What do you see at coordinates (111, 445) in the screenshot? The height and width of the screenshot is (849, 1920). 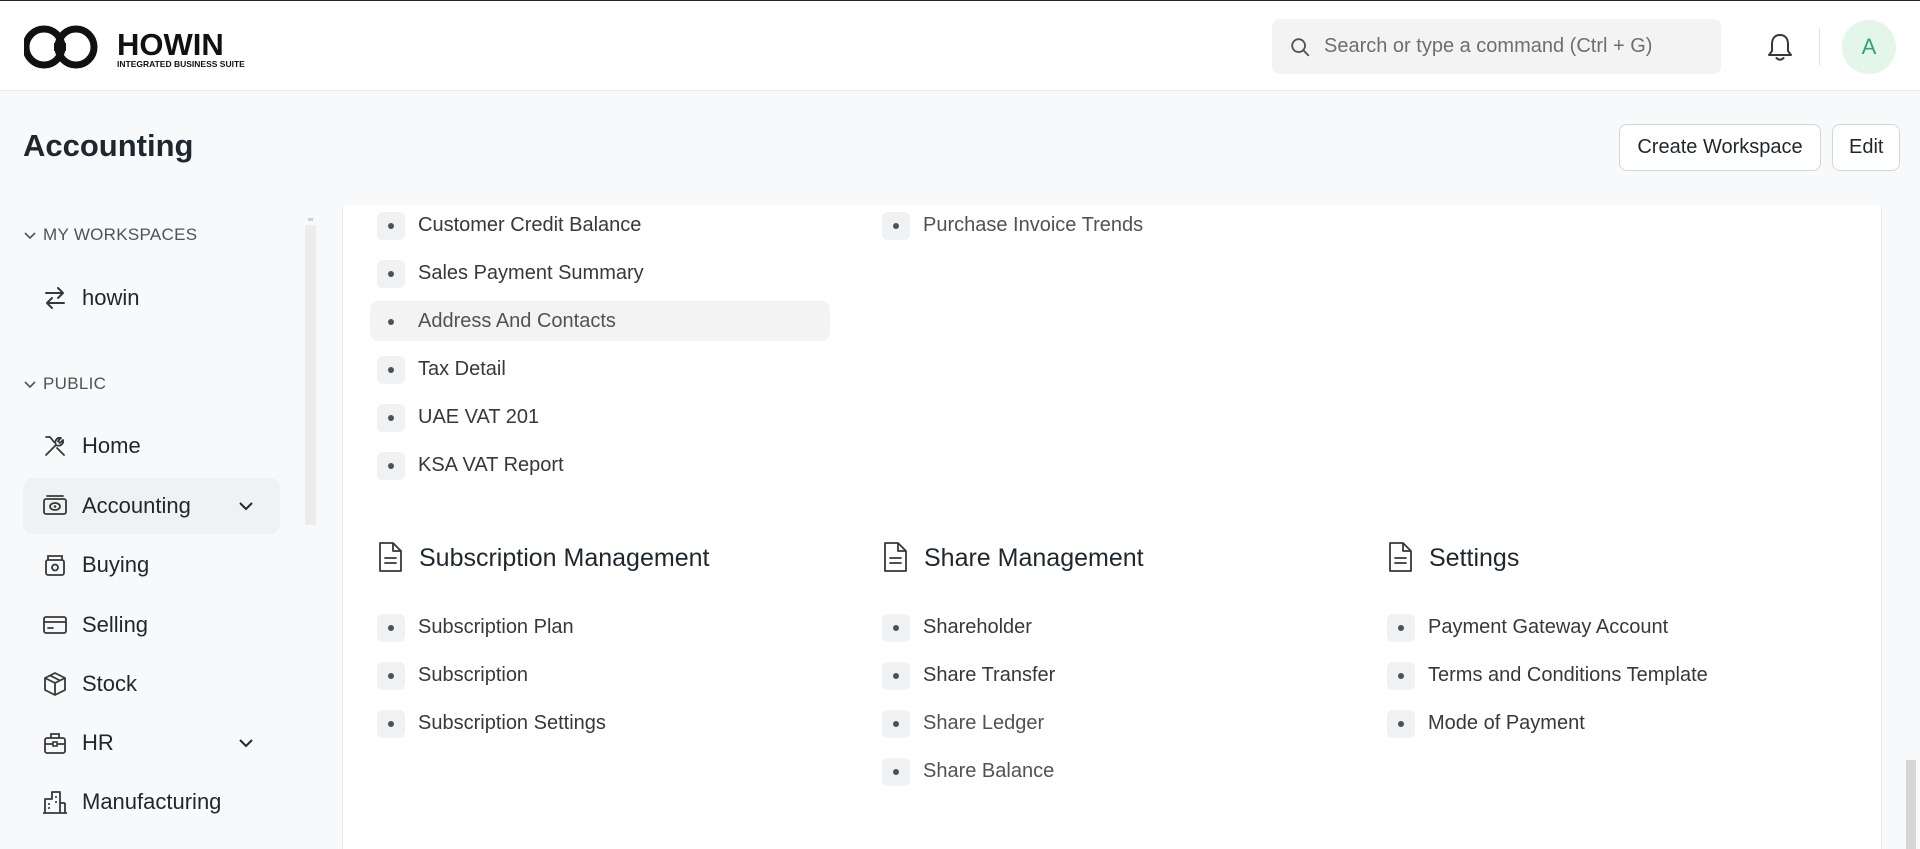 I see `sidebar-item-label: Home` at bounding box center [111, 445].